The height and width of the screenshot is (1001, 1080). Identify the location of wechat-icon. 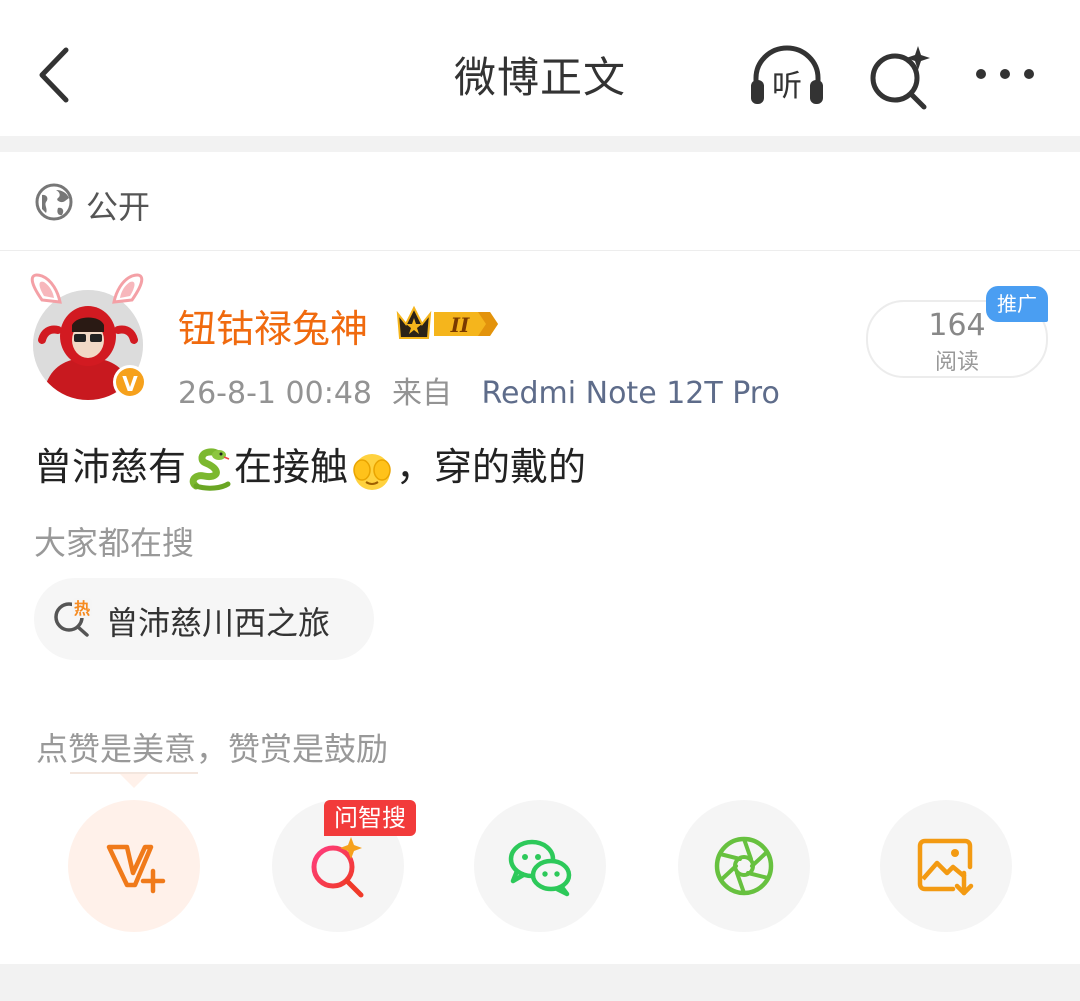
(540, 868).